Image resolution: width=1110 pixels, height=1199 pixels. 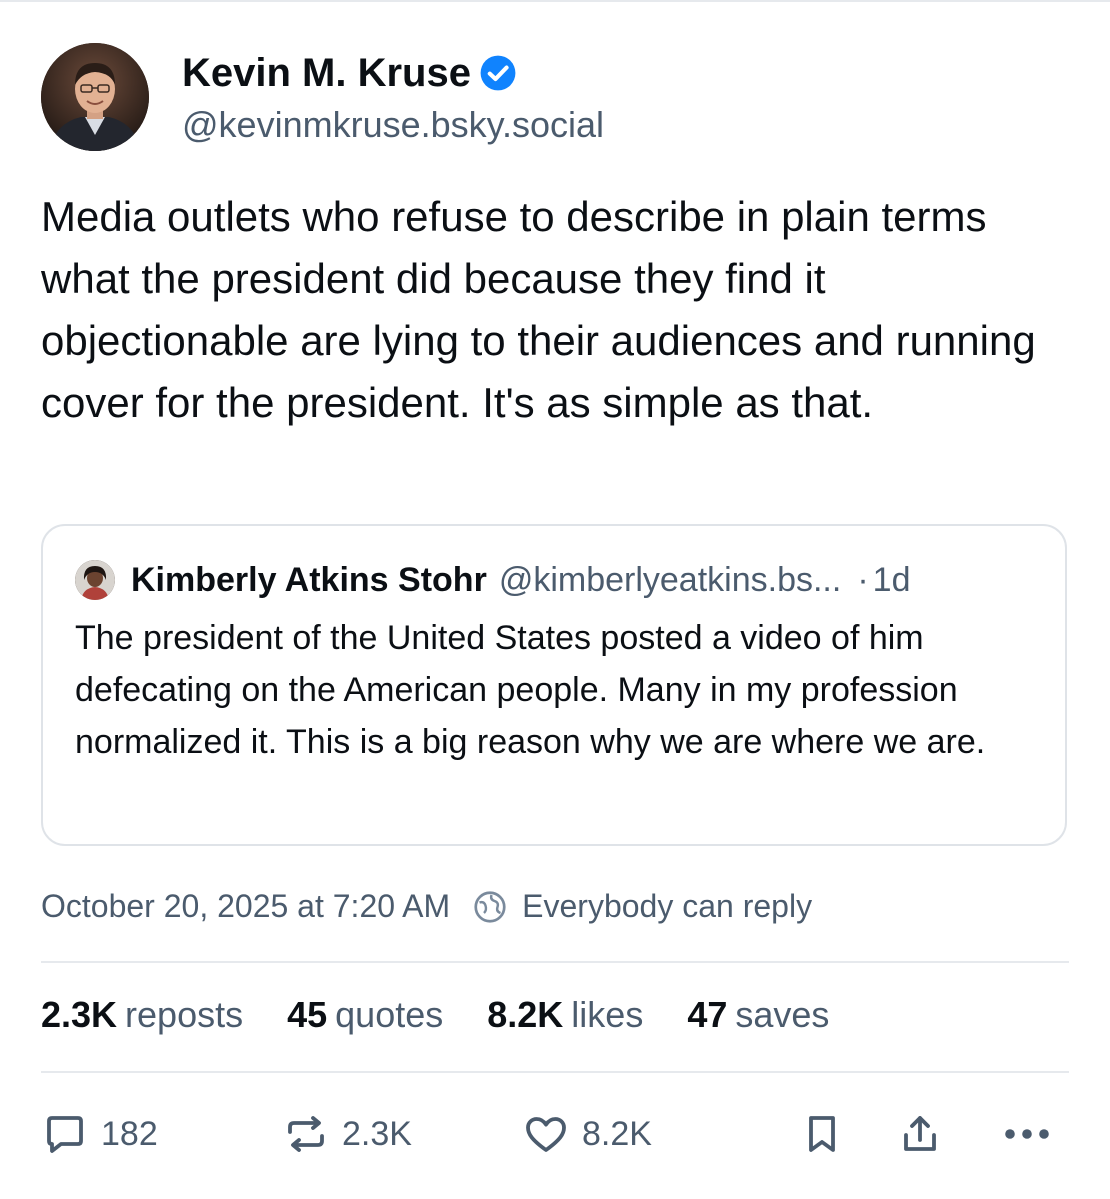 I want to click on stats-divider-top, so click(x=555, y=962).